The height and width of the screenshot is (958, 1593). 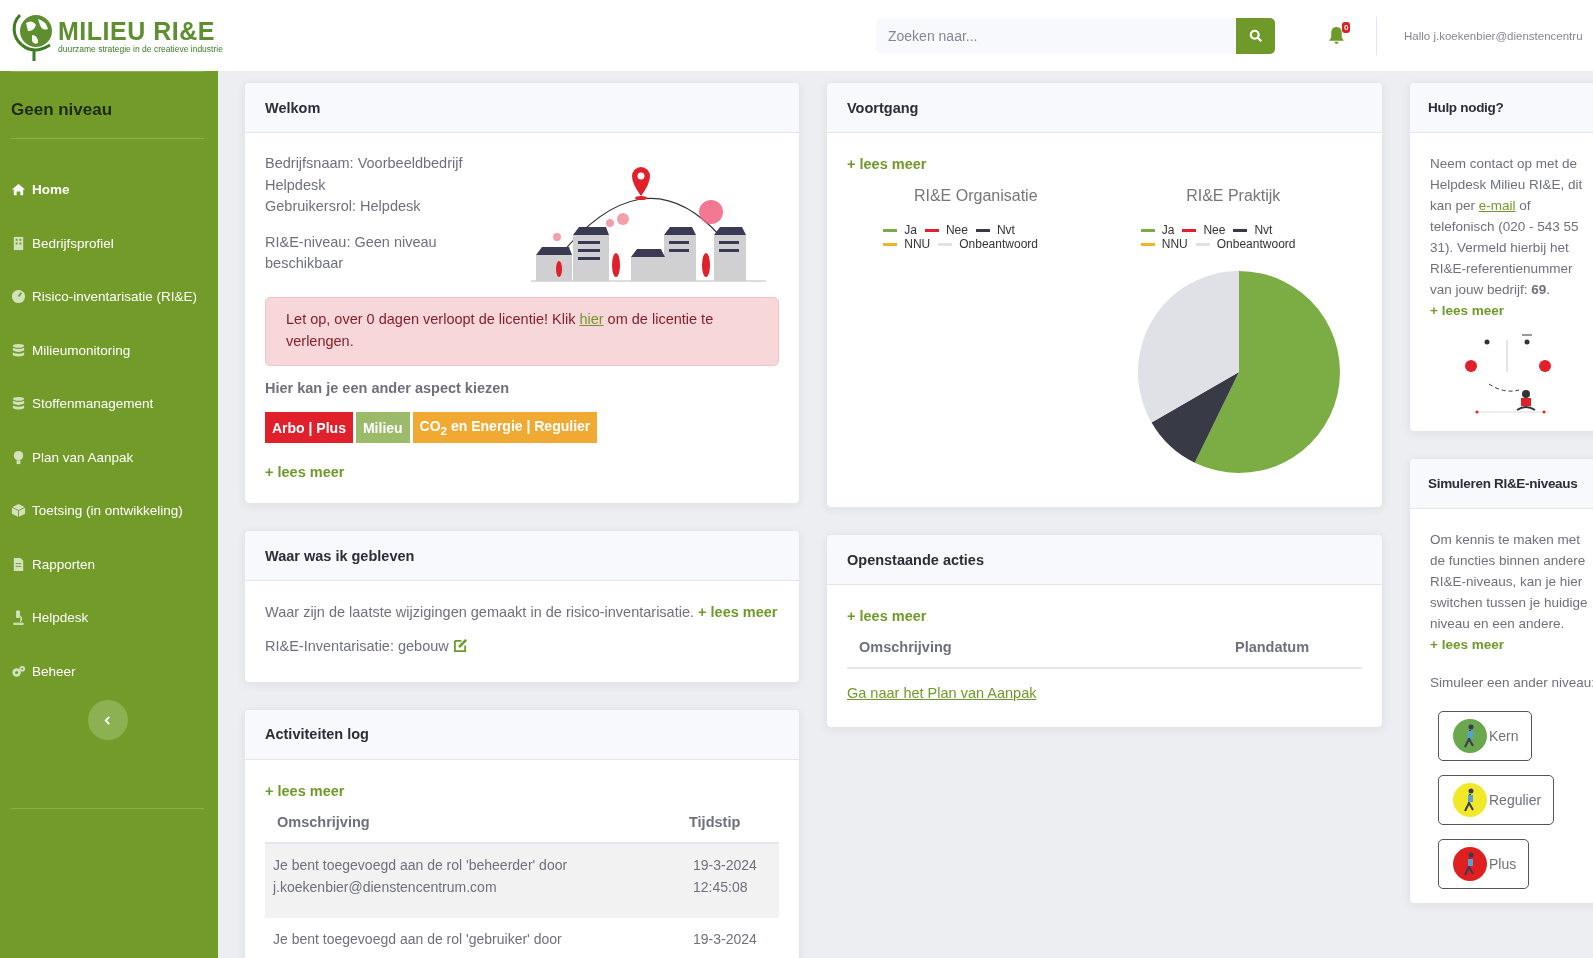 I want to click on sidebar-item: Toetsing (in ontwikkeling), so click(x=107, y=511).